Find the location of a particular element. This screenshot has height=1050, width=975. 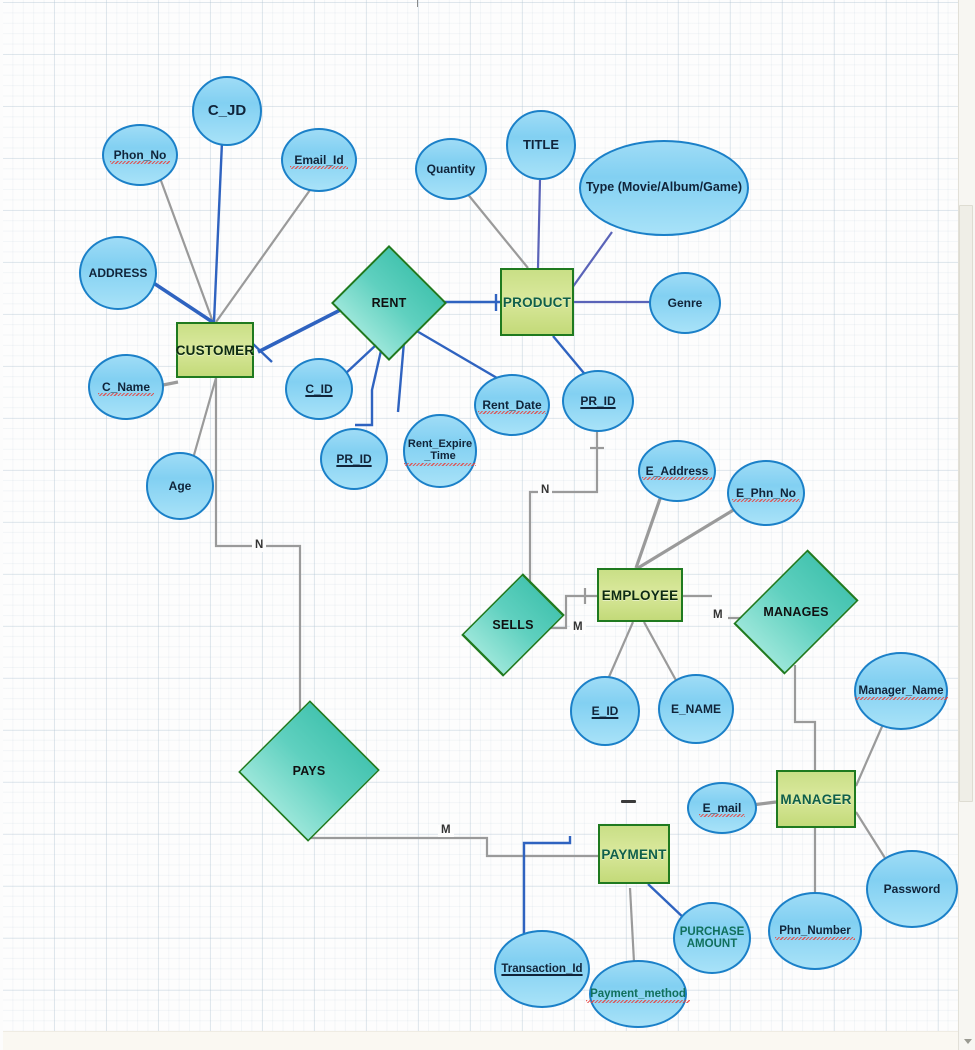

attribute-e-mail: E_mail is located at coordinates (722, 808).